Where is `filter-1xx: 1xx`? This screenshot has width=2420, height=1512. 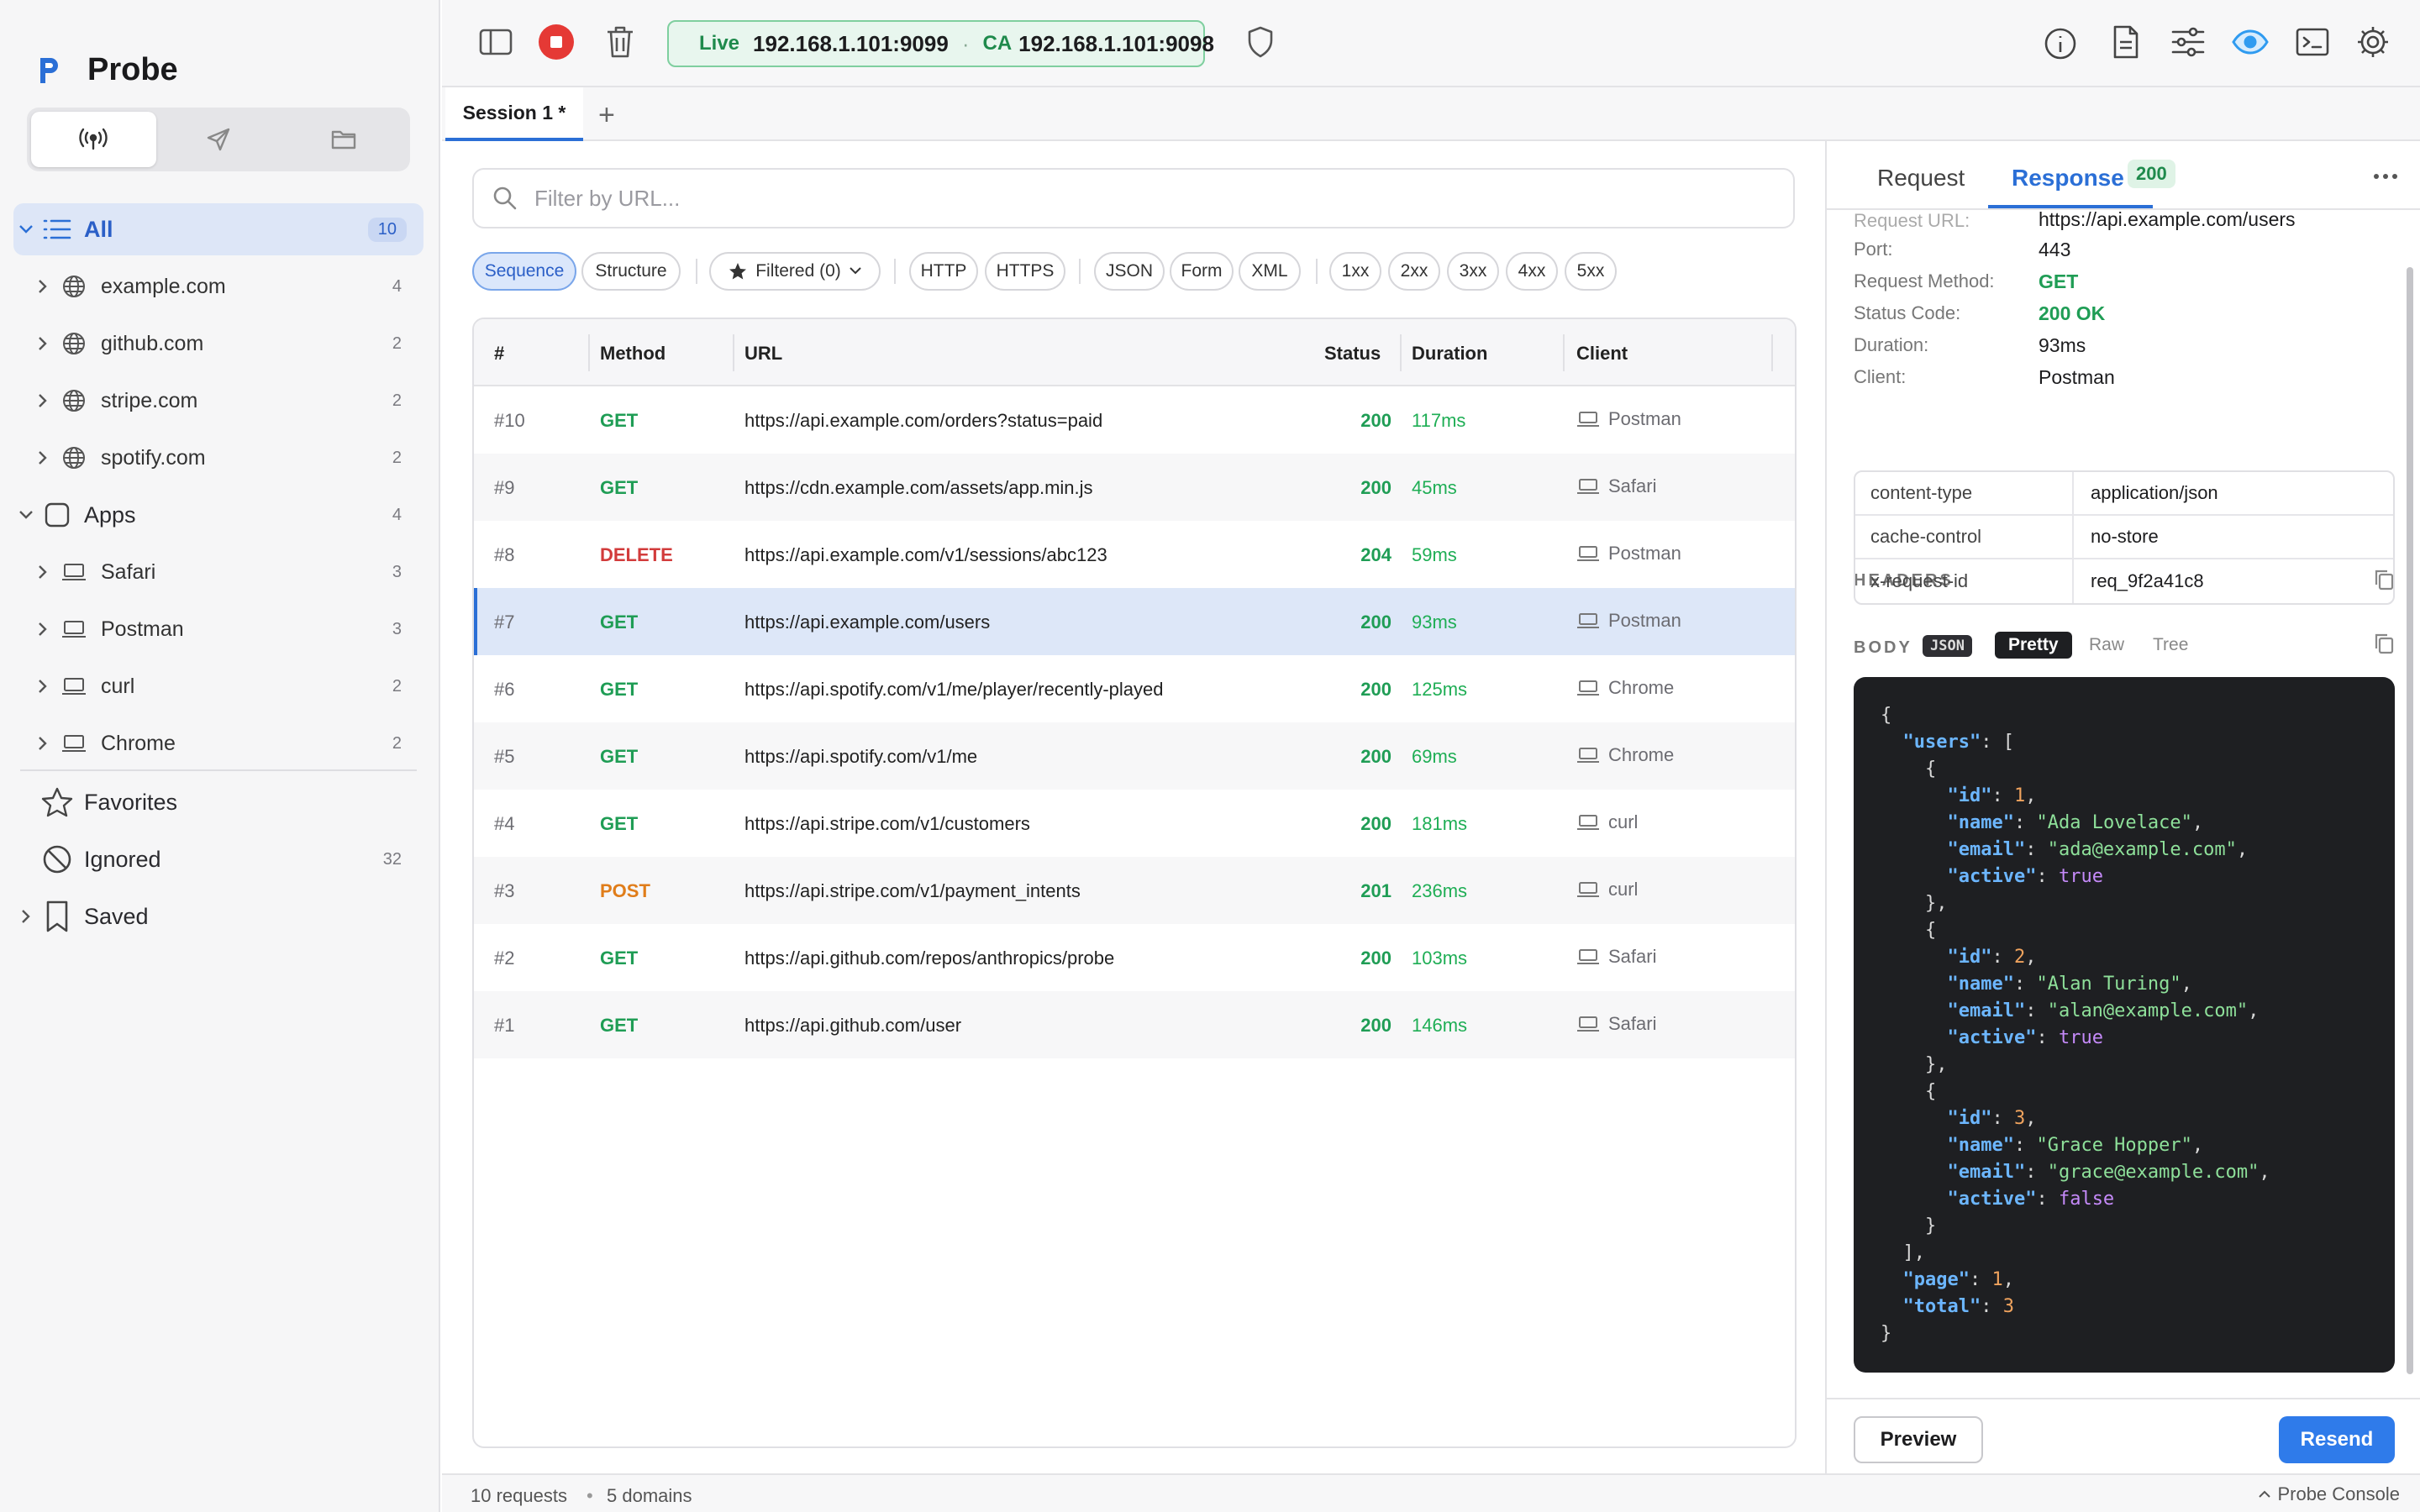 filter-1xx: 1xx is located at coordinates (1355, 271).